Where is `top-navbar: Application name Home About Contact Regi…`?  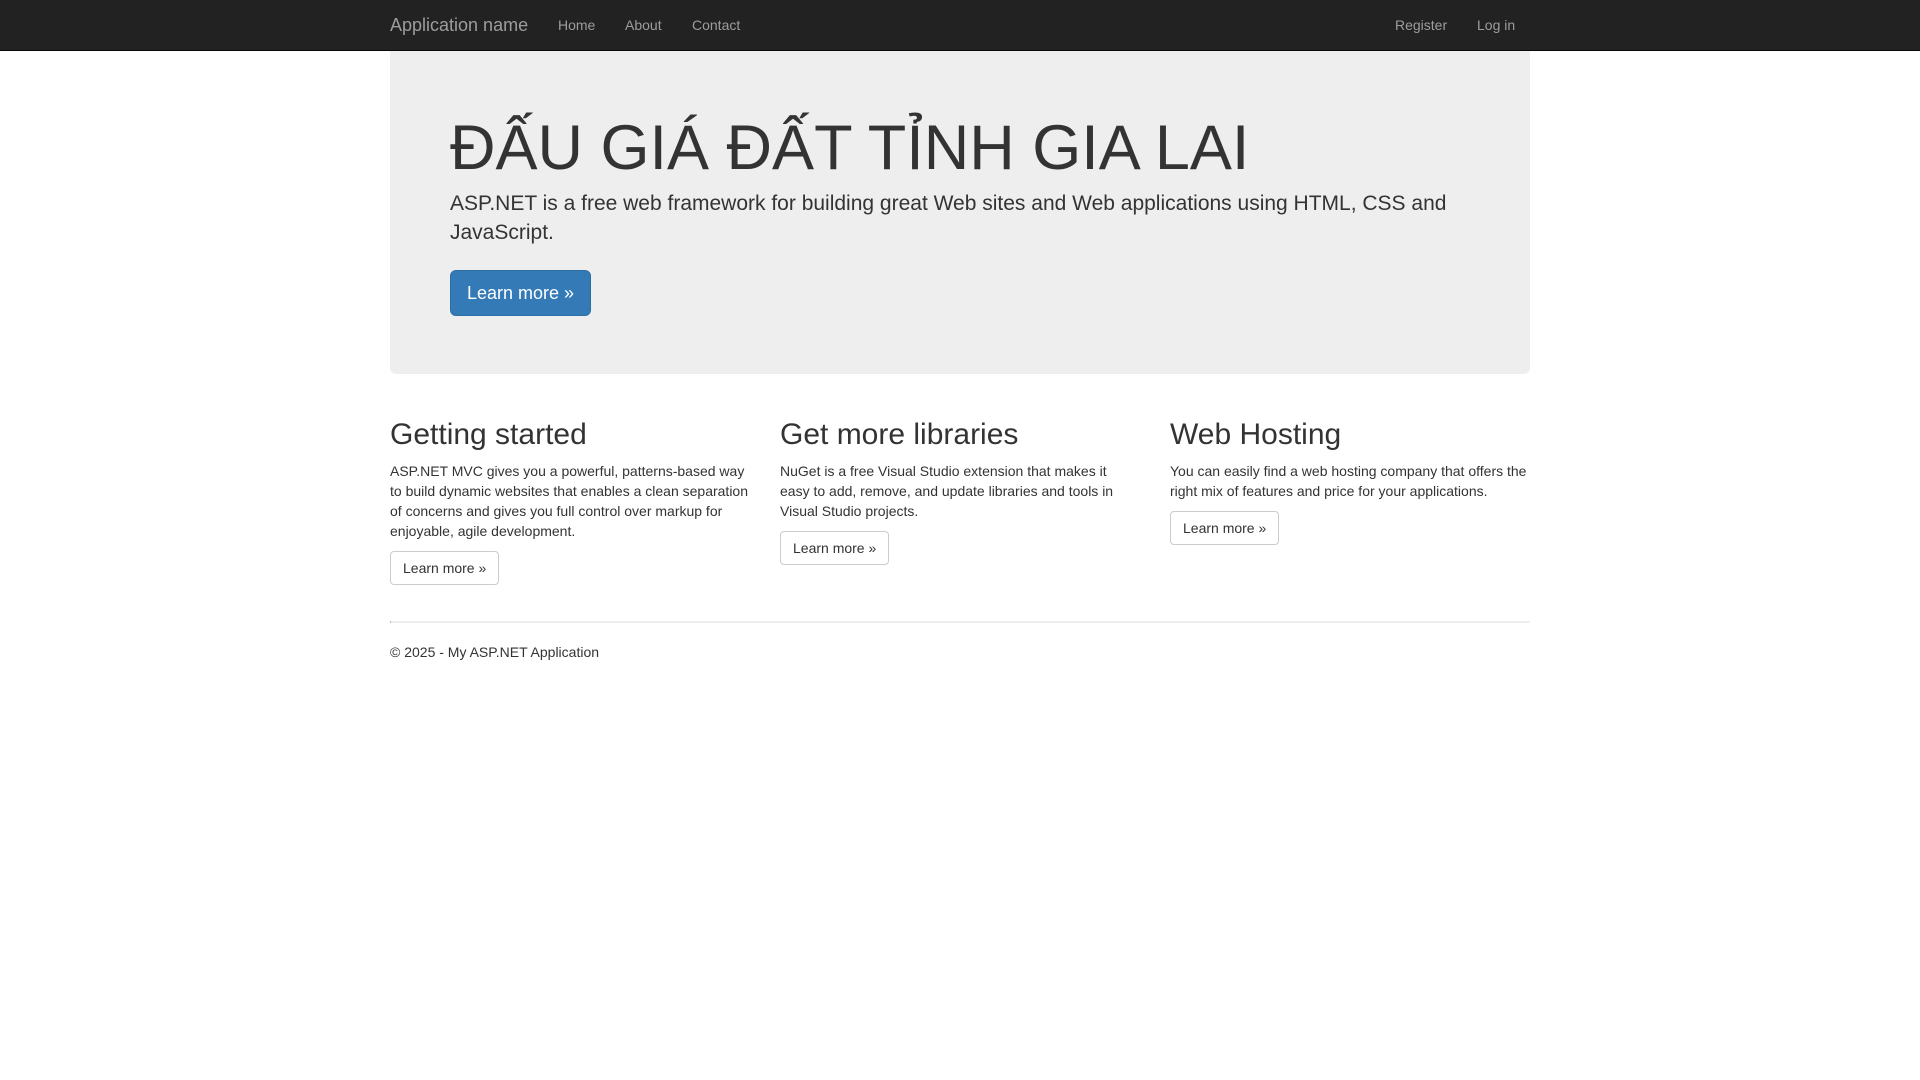 top-navbar: Application name Home About Contact Regi… is located at coordinates (960, 25).